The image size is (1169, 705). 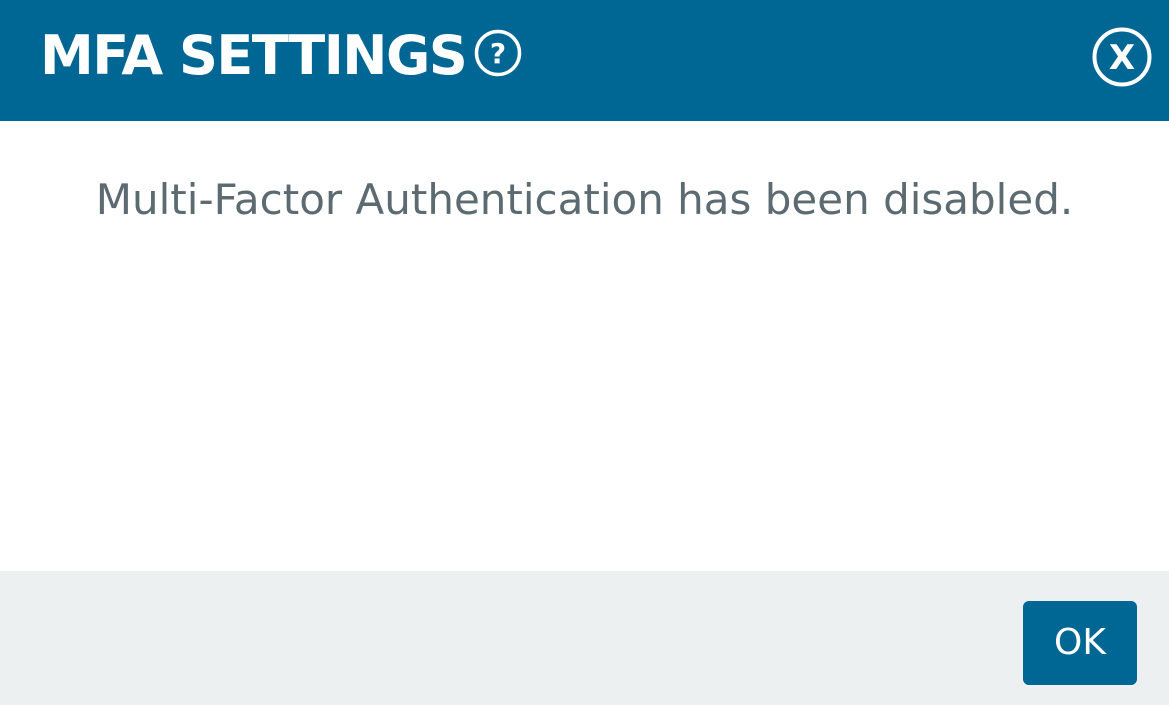 I want to click on ok-button: OK, so click(x=1080, y=643).